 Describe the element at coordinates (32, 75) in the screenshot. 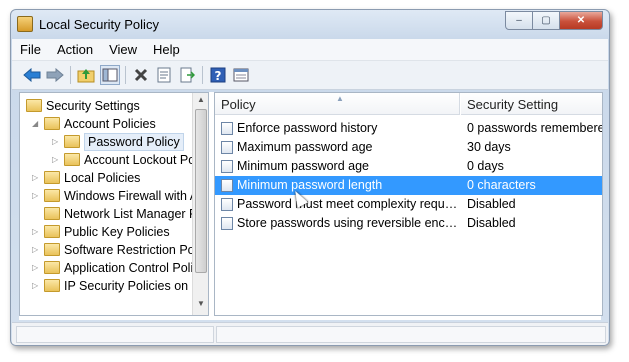

I see `back-icon` at that location.